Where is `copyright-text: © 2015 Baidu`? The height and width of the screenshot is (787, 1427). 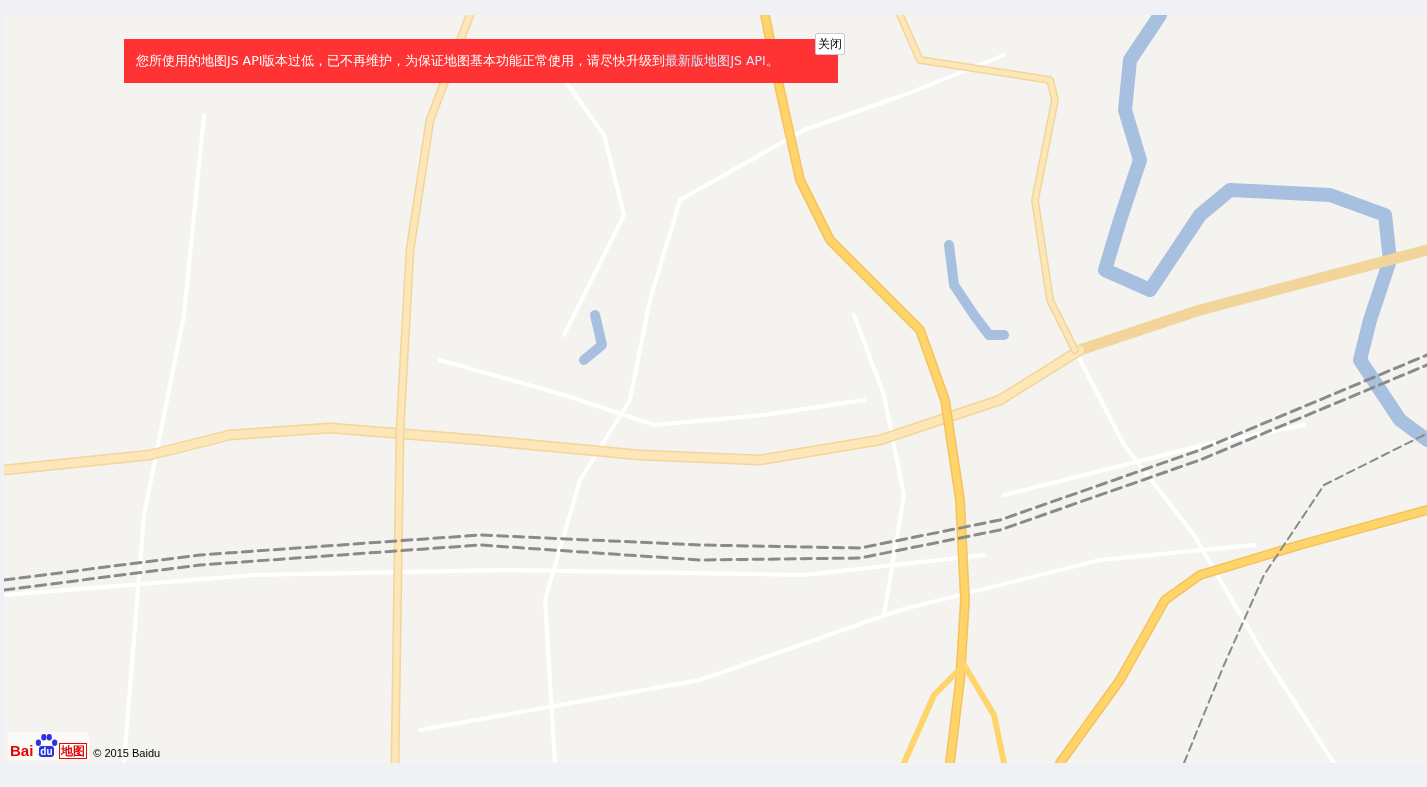 copyright-text: © 2015 Baidu is located at coordinates (127, 753).